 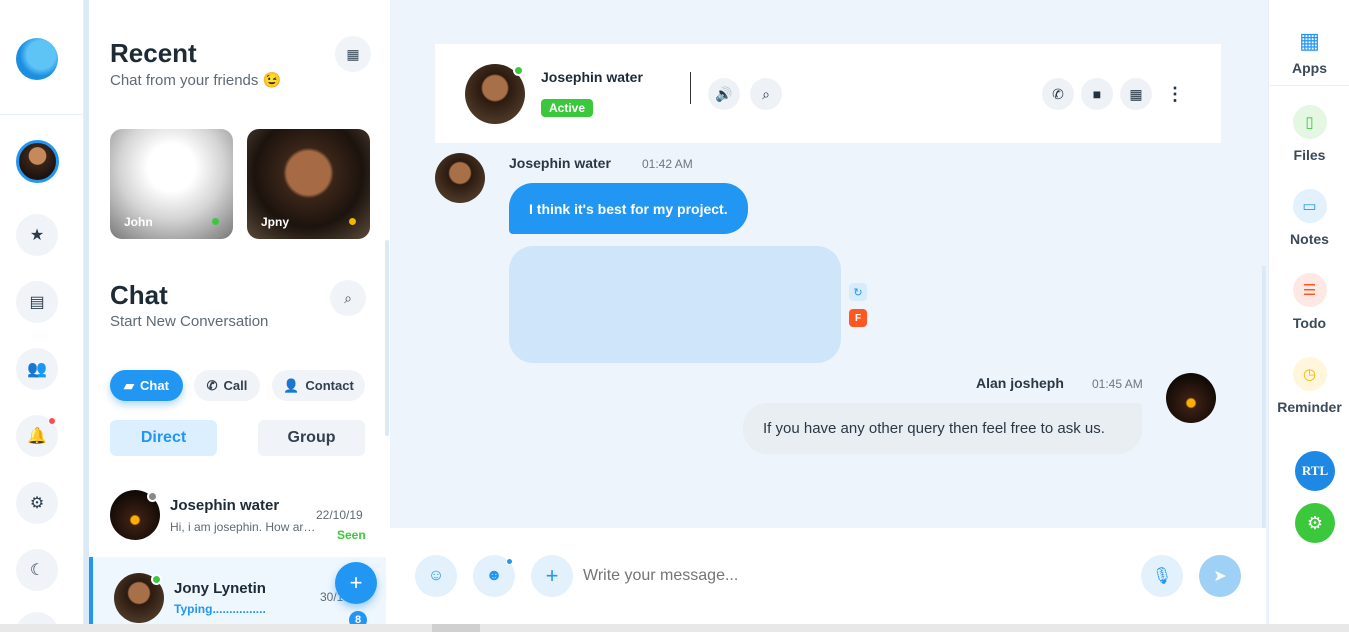 I want to click on speaker-icon: 🔊, so click(x=724, y=94).